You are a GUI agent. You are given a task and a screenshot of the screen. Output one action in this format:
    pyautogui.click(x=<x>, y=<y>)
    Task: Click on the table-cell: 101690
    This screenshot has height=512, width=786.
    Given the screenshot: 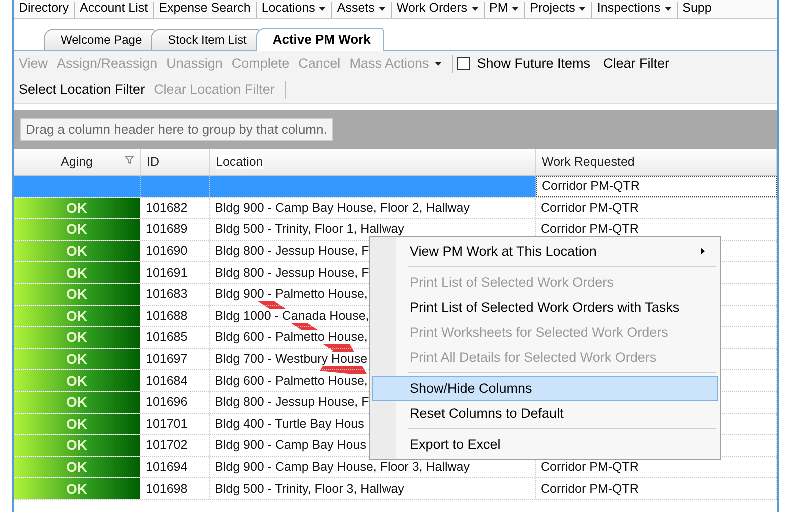 What is the action you would take?
    pyautogui.click(x=167, y=251)
    